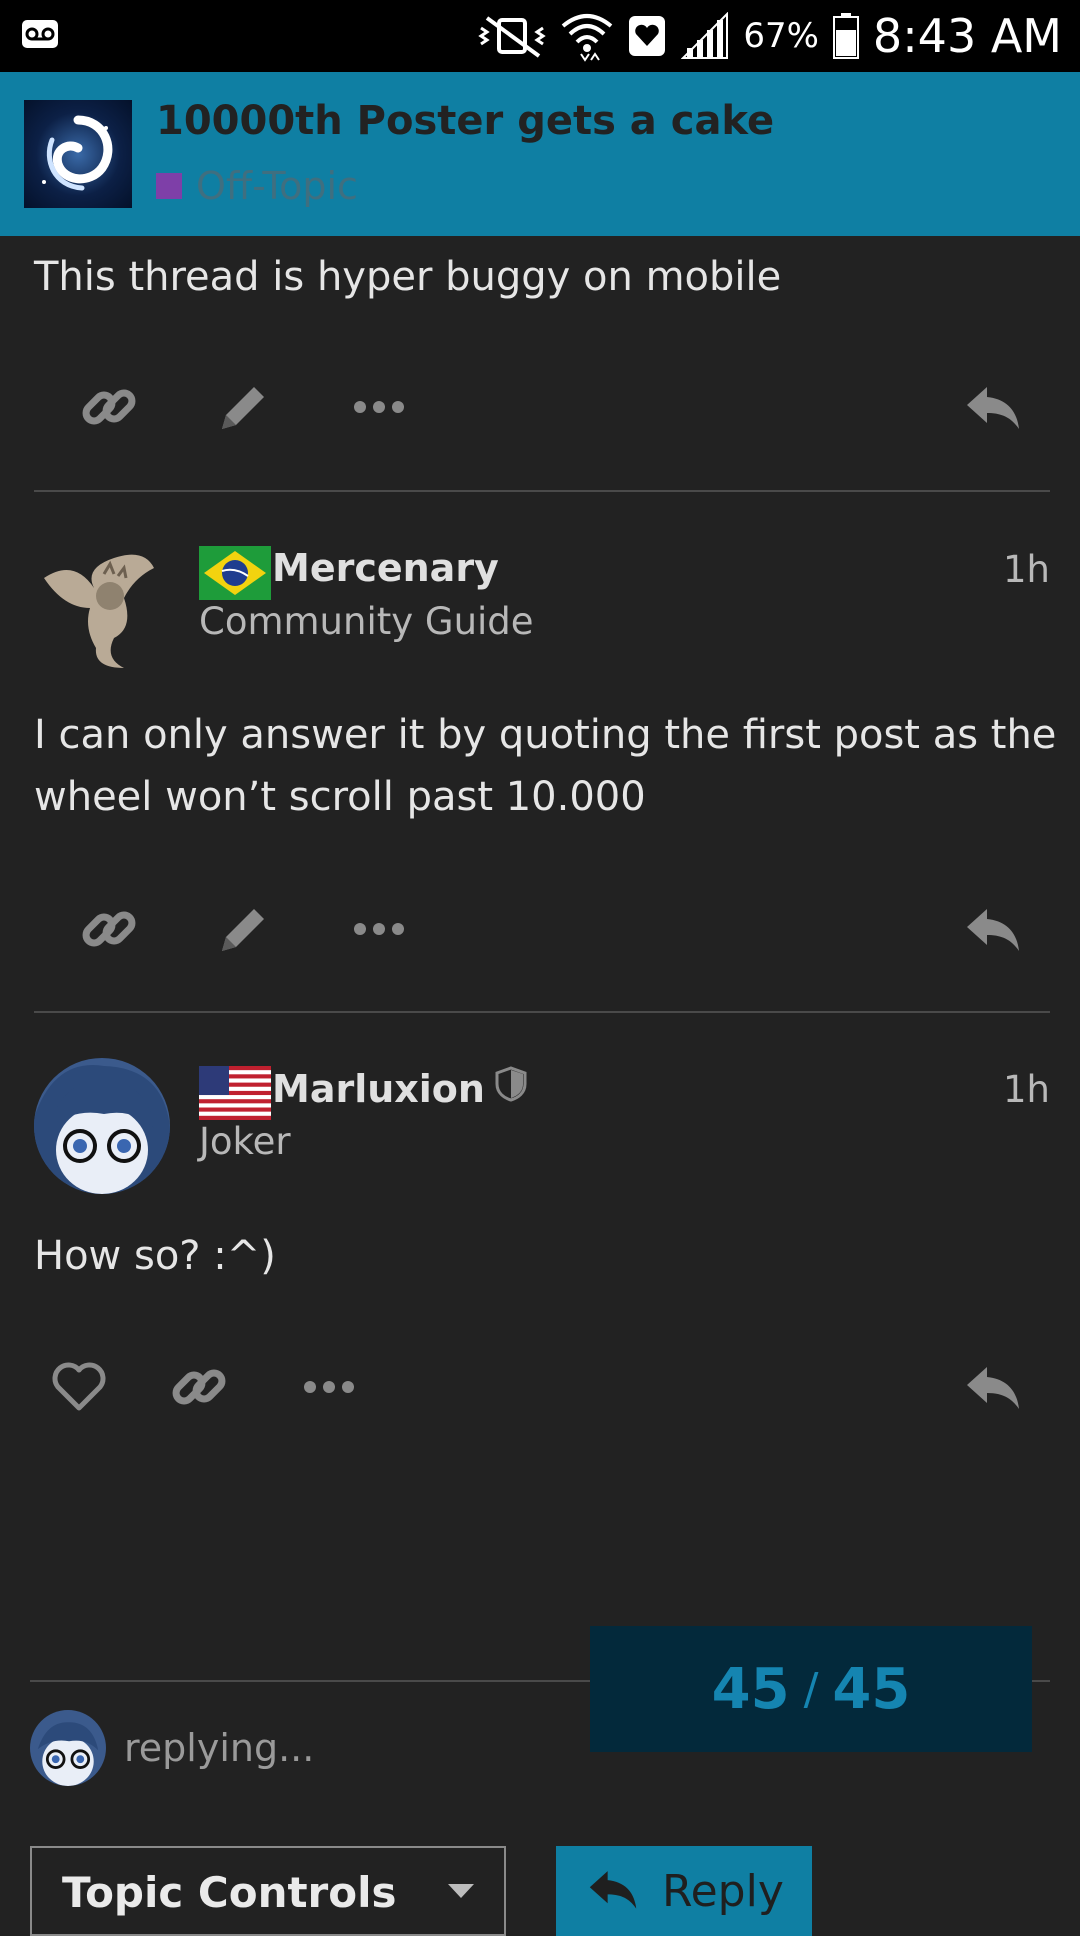 The height and width of the screenshot is (1936, 1080). Describe the element at coordinates (79, 1387) in the screenshot. I see `heart-icon` at that location.